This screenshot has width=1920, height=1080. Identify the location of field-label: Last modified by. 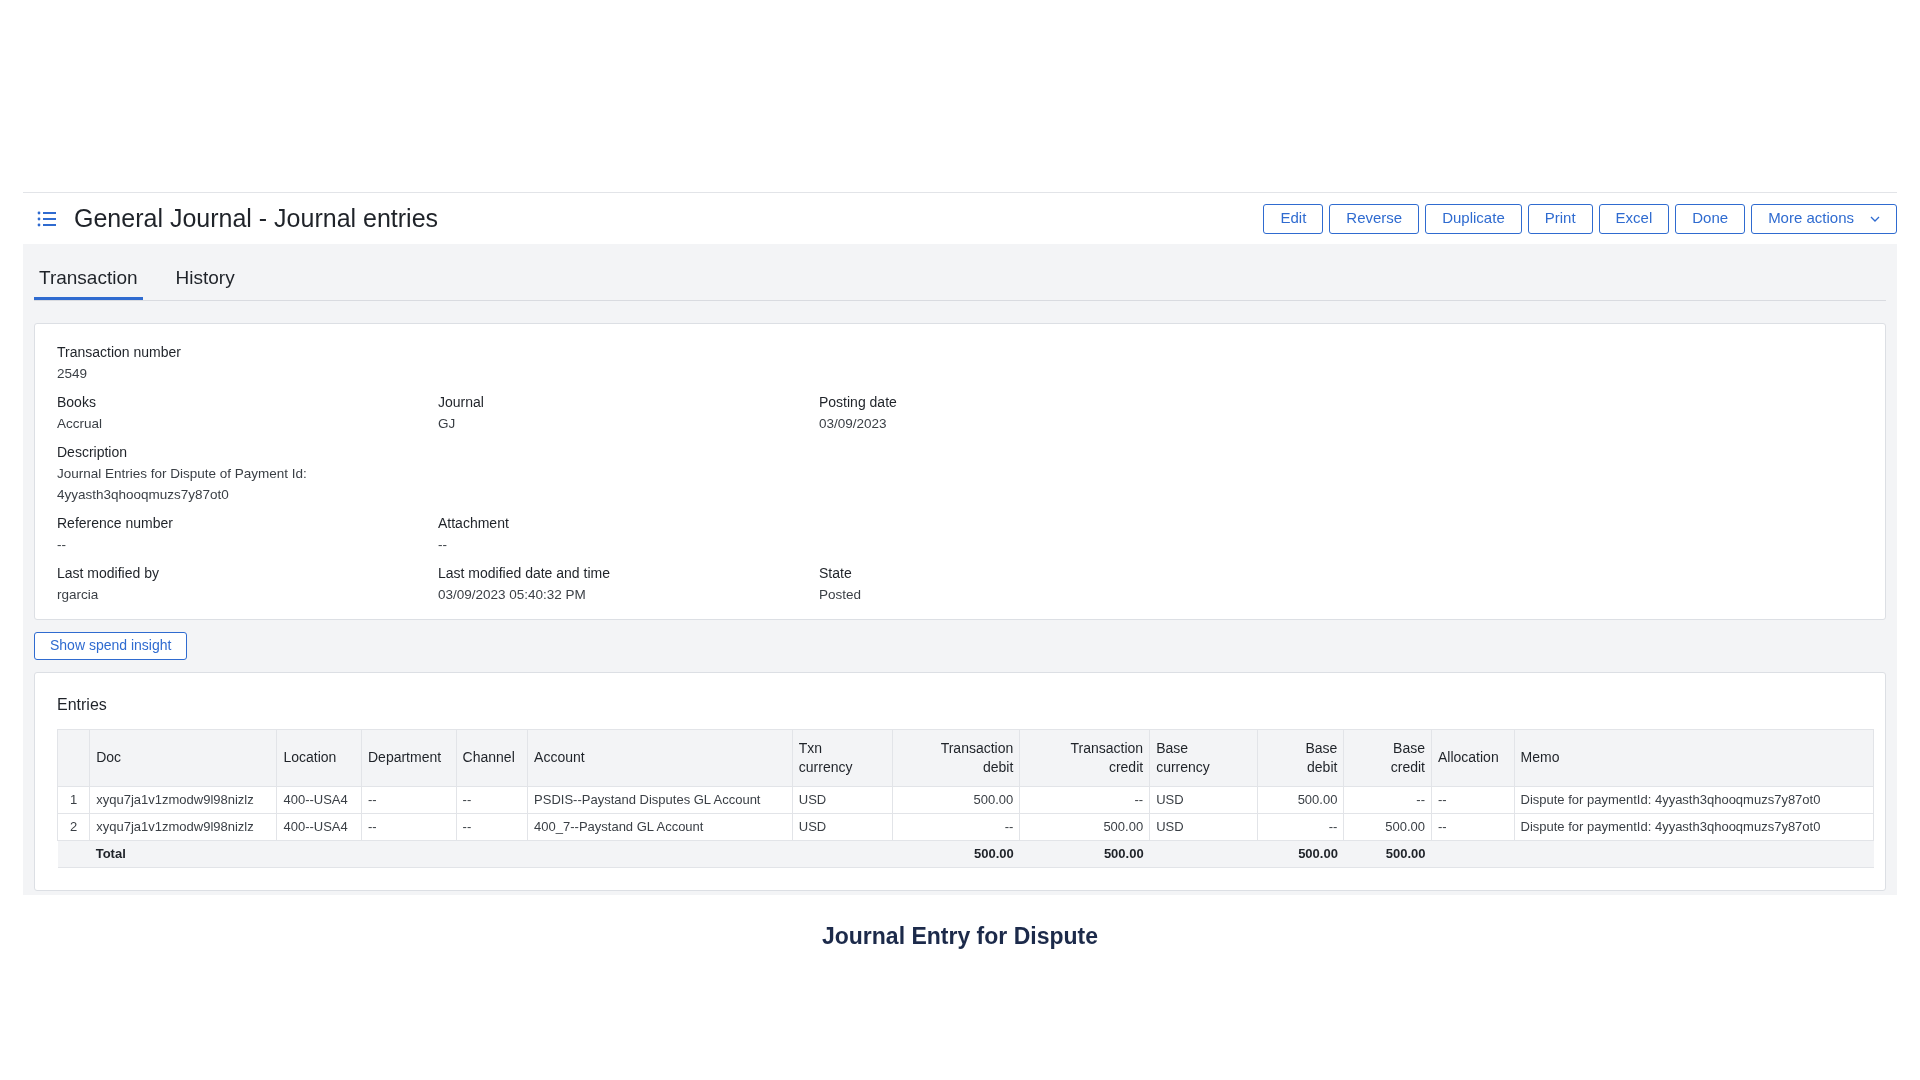
(108, 573).